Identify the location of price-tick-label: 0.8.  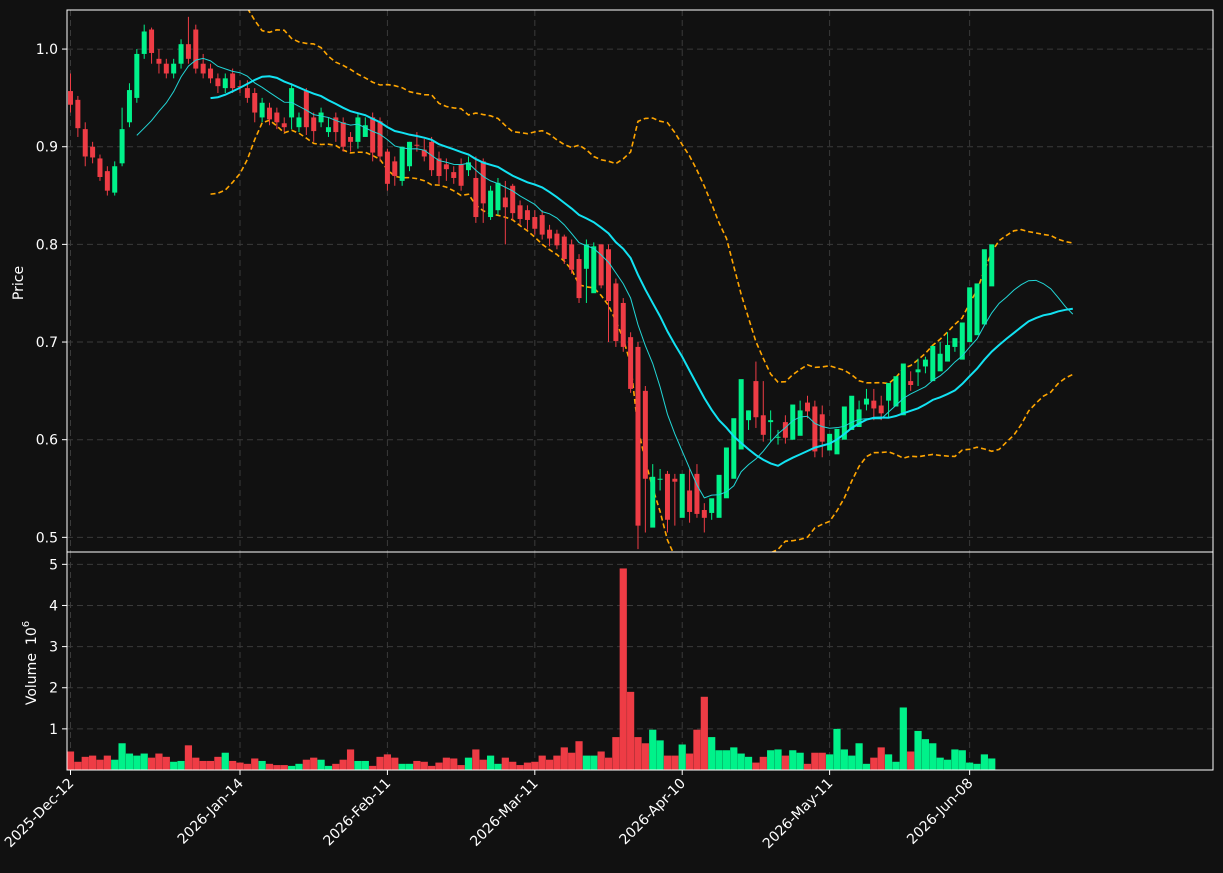
(47, 245).